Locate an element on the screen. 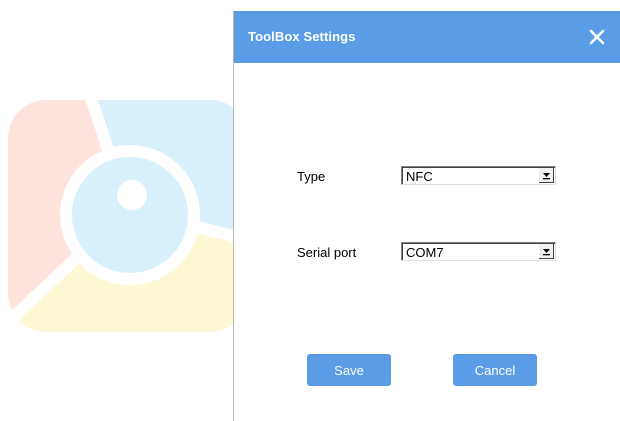 The image size is (620, 421). type-select: NFC is located at coordinates (478, 175).